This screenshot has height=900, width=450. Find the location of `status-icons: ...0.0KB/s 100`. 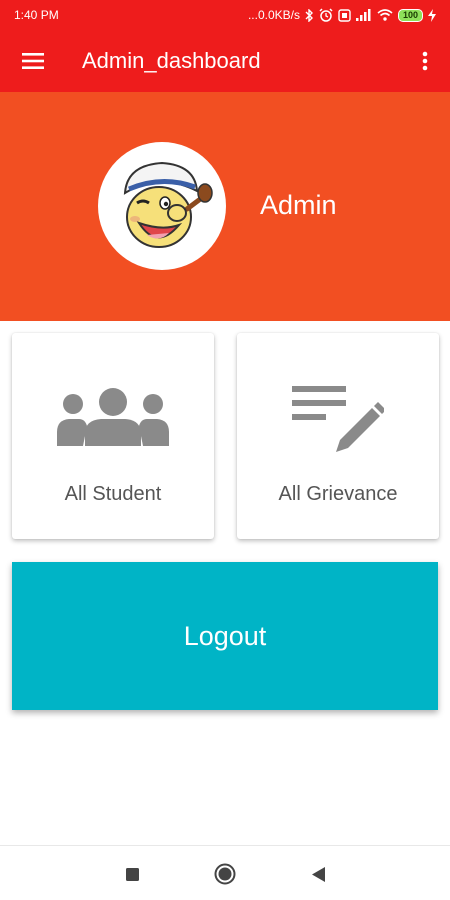

status-icons: ...0.0KB/s 100 is located at coordinates (342, 15).